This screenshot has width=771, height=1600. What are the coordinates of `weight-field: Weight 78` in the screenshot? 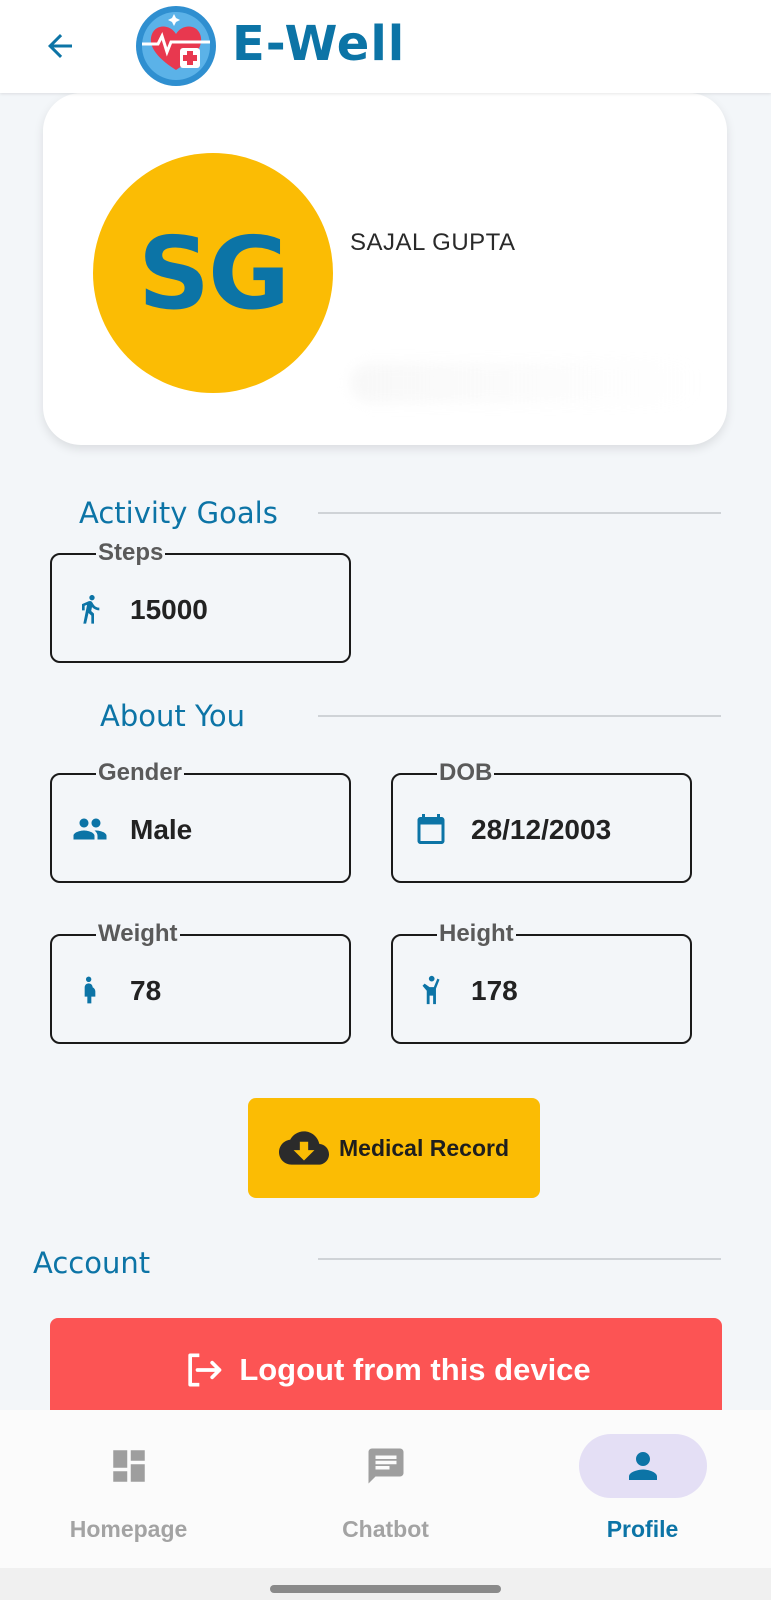 It's located at (200, 981).